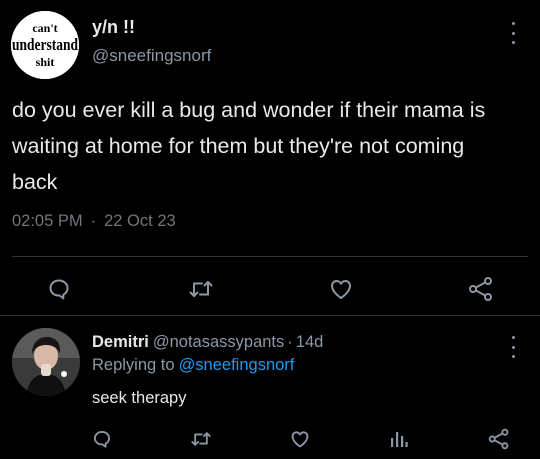 The width and height of the screenshot is (540, 459). Describe the element at coordinates (35, 182) in the screenshot. I see `tweet-text-line: back` at that location.